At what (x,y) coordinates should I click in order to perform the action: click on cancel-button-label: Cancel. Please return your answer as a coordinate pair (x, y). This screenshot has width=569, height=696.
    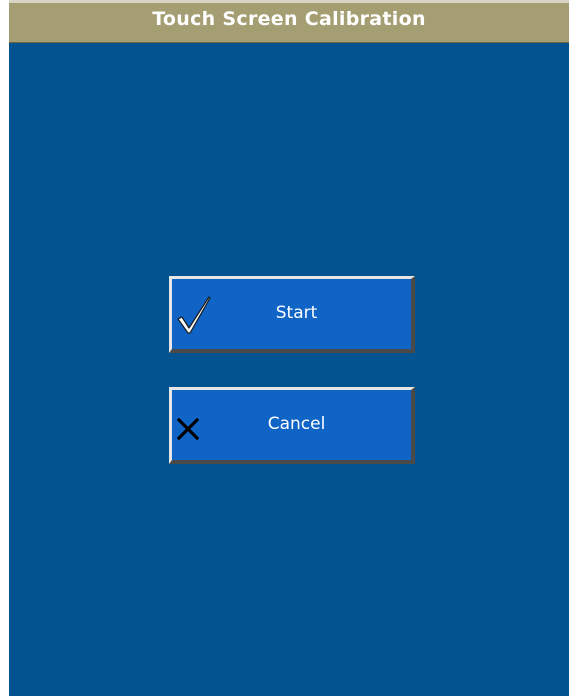
    Looking at the image, I should click on (296, 424).